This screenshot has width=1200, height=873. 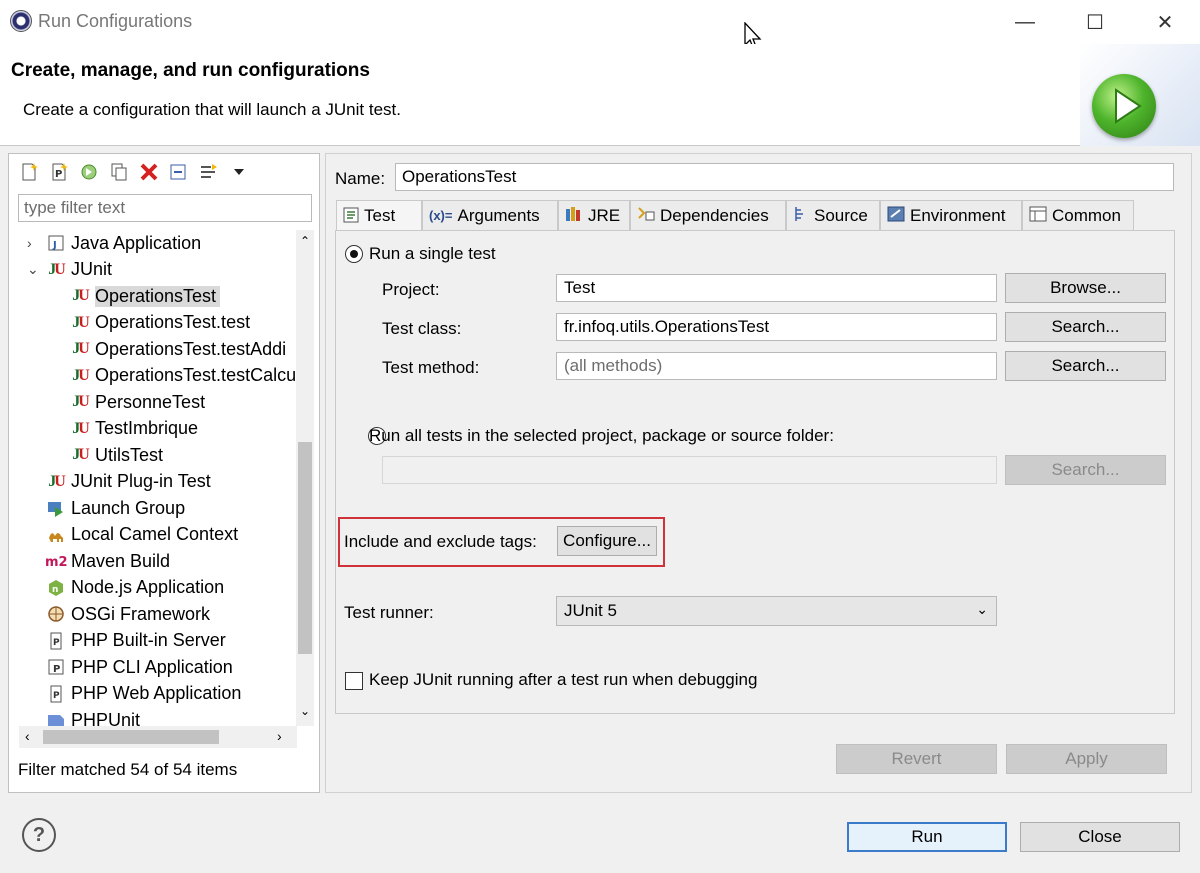 What do you see at coordinates (305, 711) in the screenshot?
I see `scroll-down-chevron-icon: ⌄` at bounding box center [305, 711].